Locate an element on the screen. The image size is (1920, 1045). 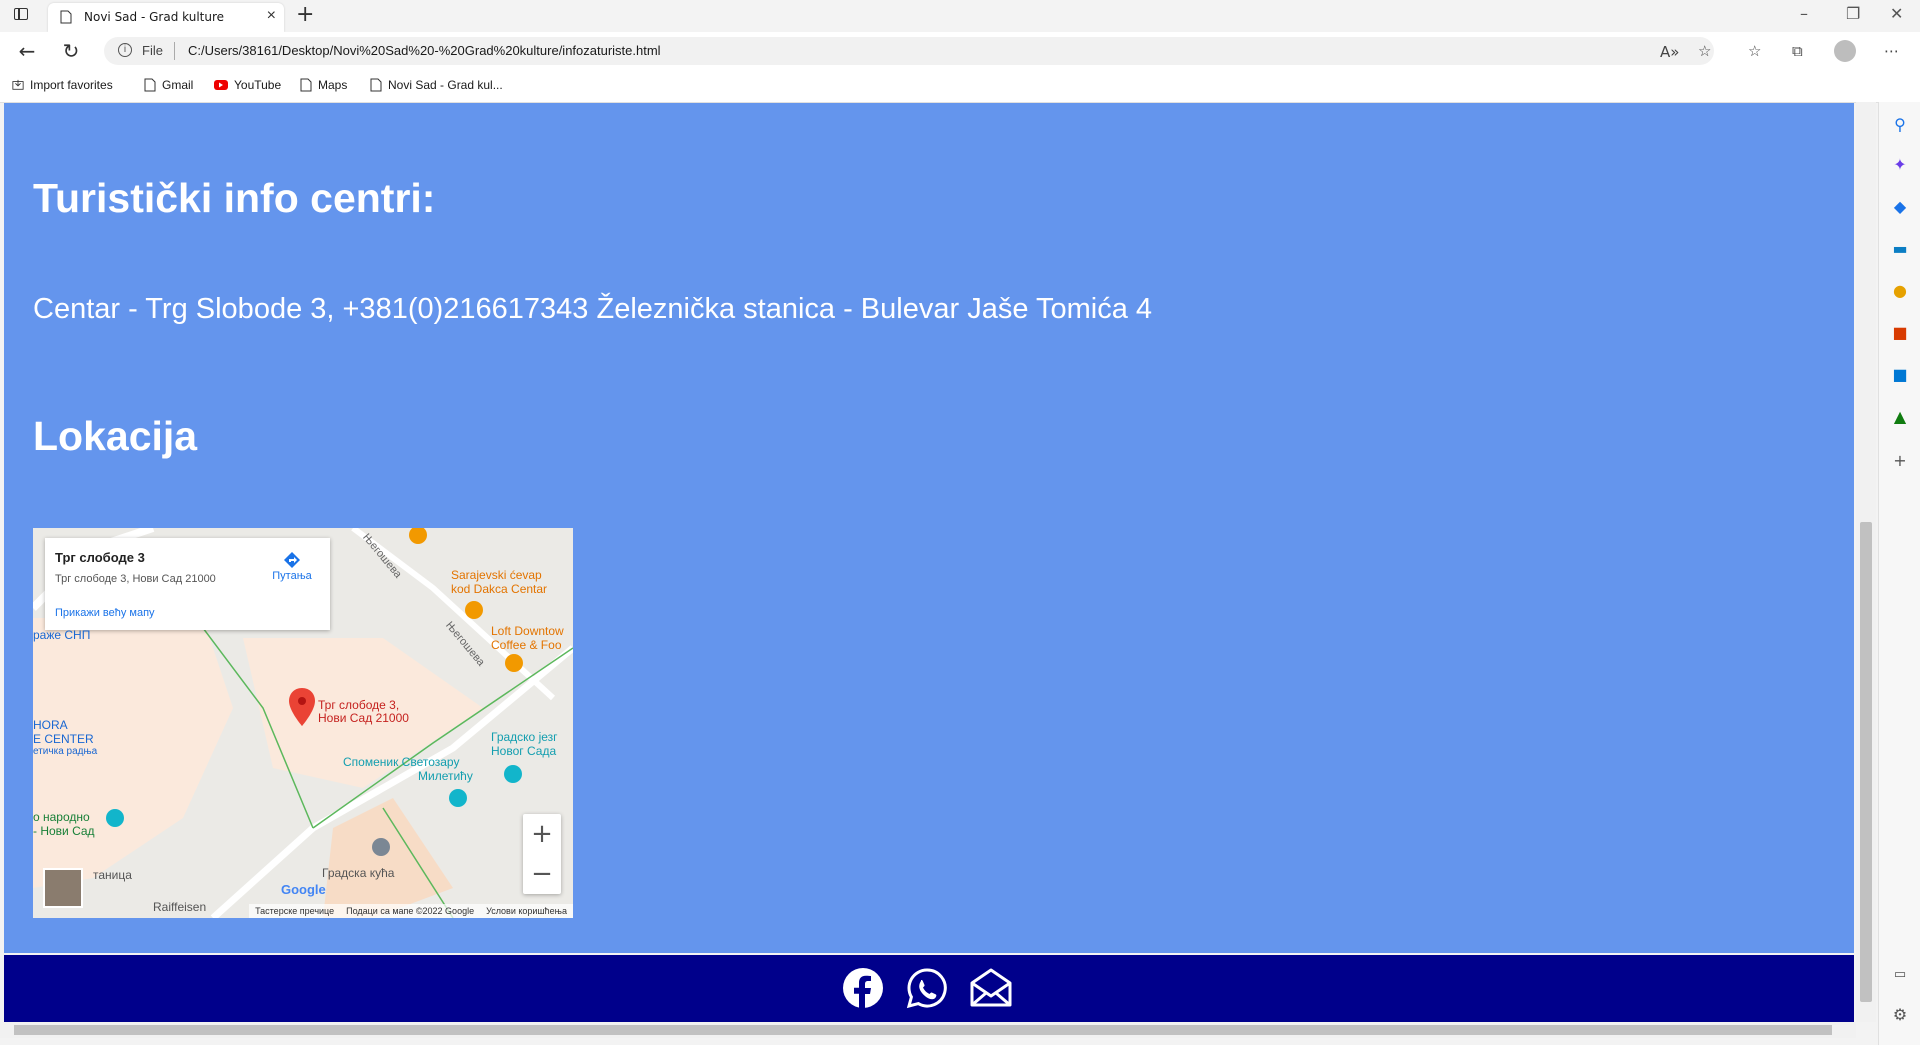
keyboard-shortcuts-link: Тастерске пречице is located at coordinates (294, 911).